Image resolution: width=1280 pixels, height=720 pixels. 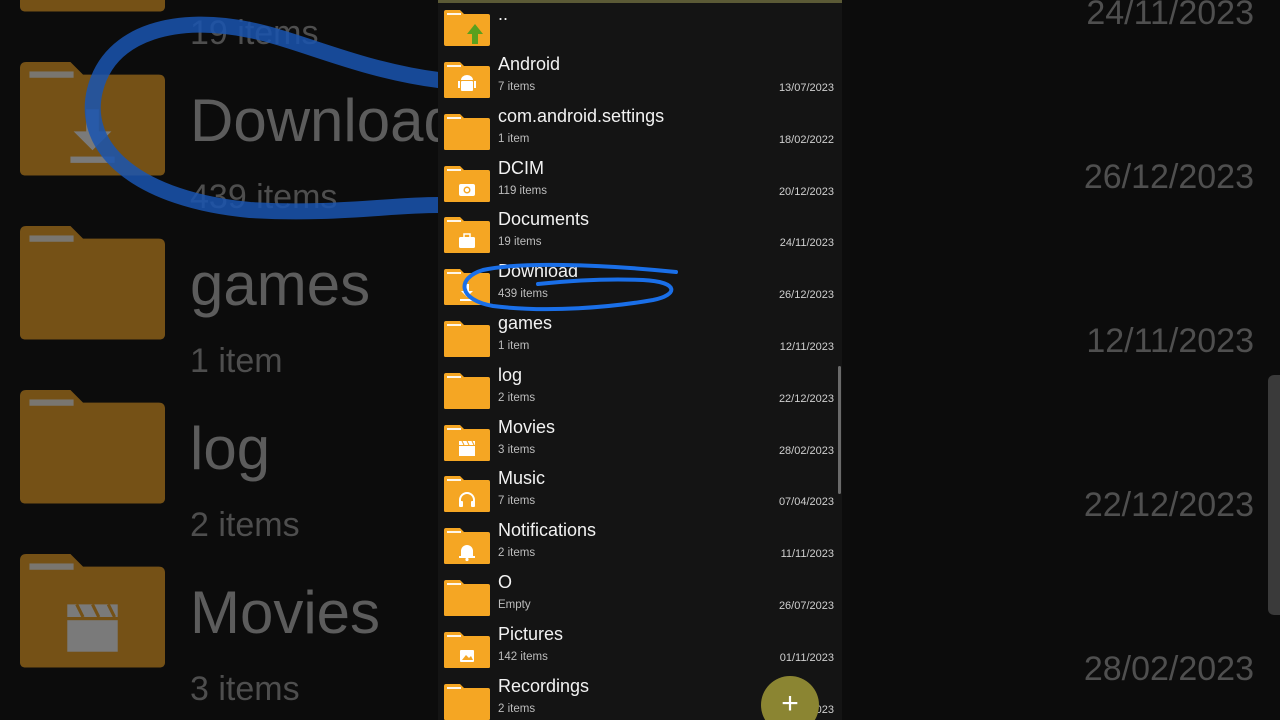 What do you see at coordinates (544, 219) in the screenshot?
I see `folder-name: Documents` at bounding box center [544, 219].